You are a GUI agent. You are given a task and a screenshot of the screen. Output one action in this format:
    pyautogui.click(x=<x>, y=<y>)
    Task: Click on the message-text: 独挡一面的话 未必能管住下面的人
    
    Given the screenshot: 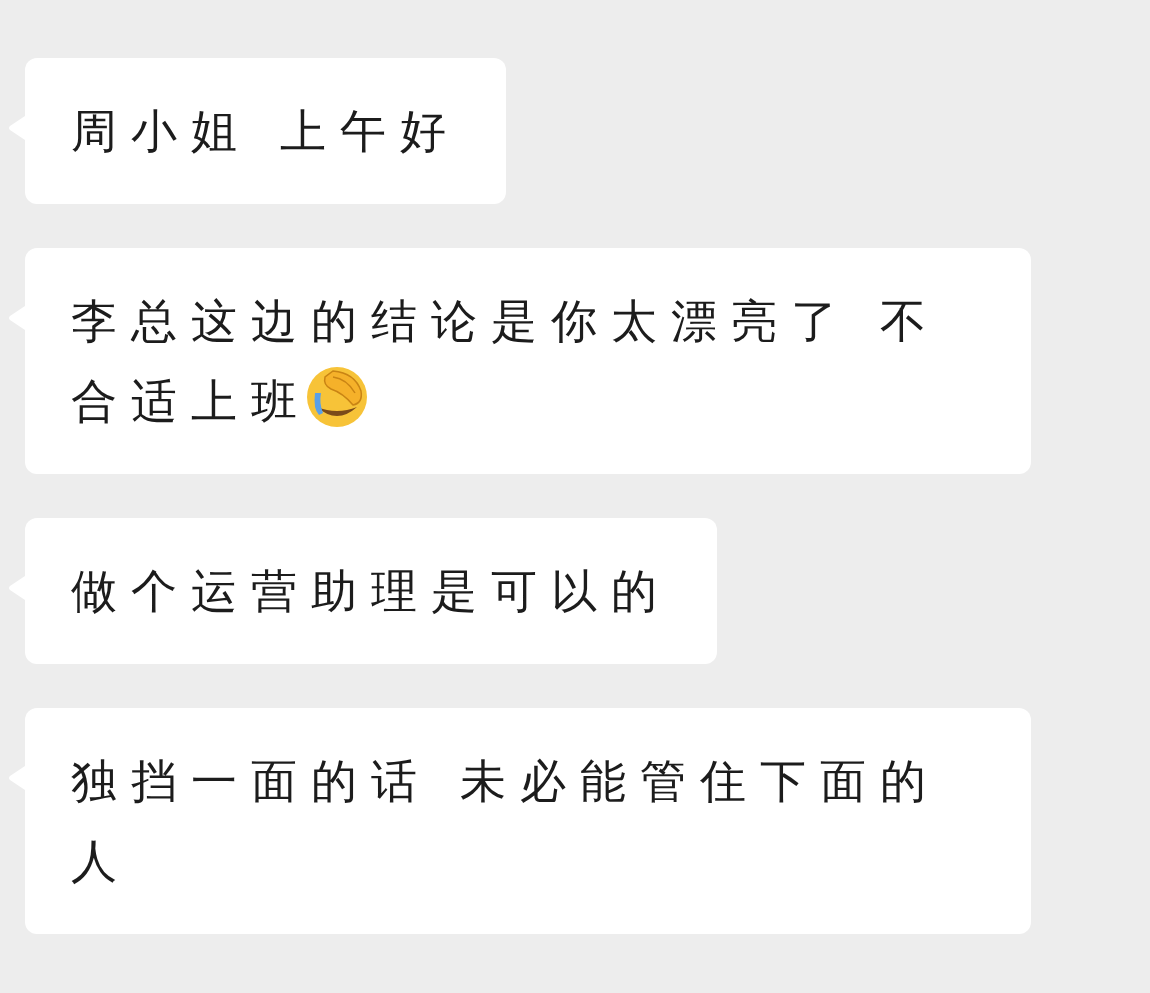 What is the action you would take?
    pyautogui.click(x=506, y=821)
    